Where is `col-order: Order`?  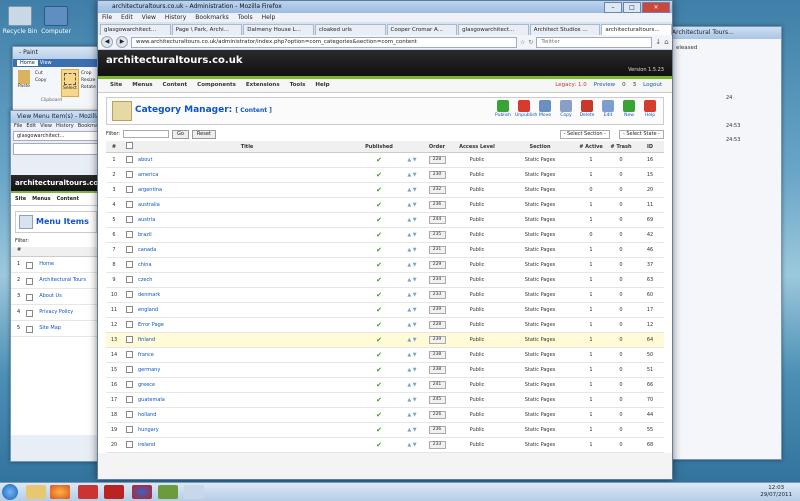
col-order: Order is located at coordinates (437, 147).